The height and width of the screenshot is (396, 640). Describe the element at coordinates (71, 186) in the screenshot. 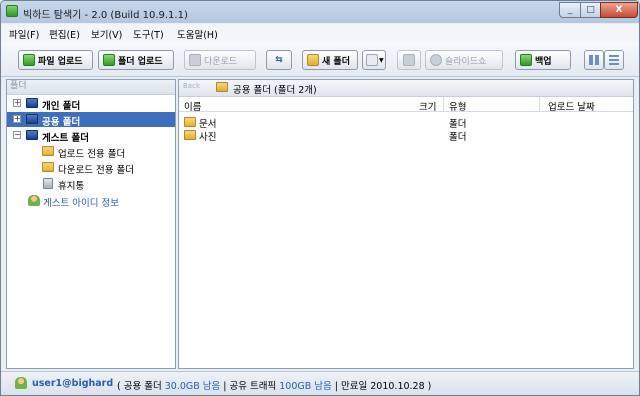

I see `tree-item-label: 휴지통` at that location.